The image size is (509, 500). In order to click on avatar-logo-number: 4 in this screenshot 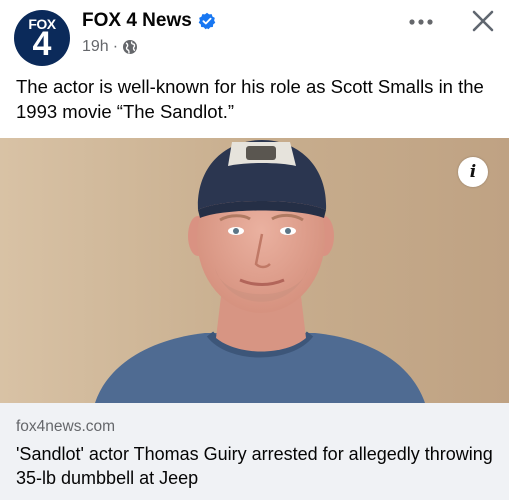, I will do `click(42, 44)`.